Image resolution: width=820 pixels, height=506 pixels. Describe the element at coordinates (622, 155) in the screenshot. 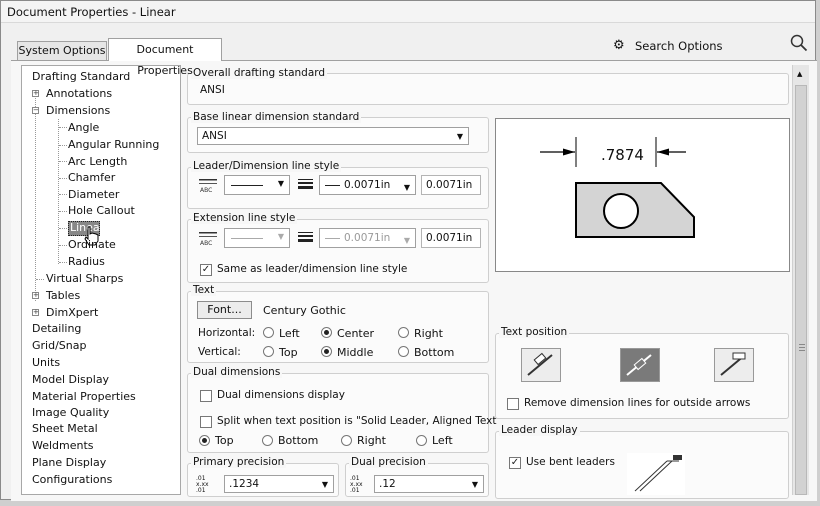

I see `preview-dimension-text: .7874` at that location.